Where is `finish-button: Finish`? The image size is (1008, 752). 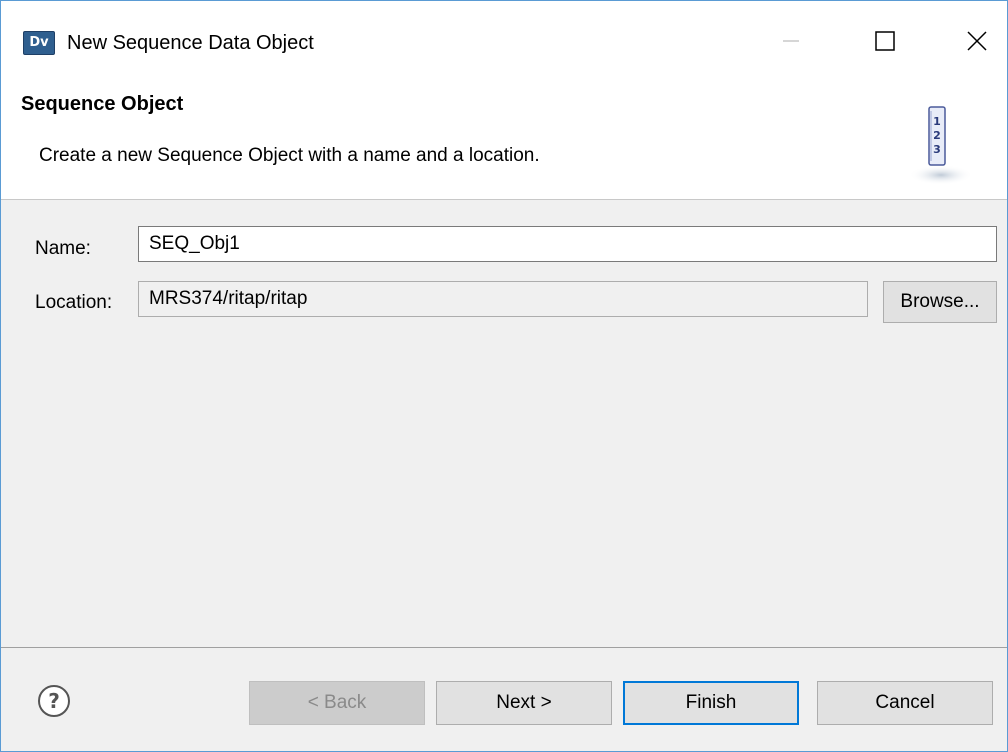 finish-button: Finish is located at coordinates (711, 703).